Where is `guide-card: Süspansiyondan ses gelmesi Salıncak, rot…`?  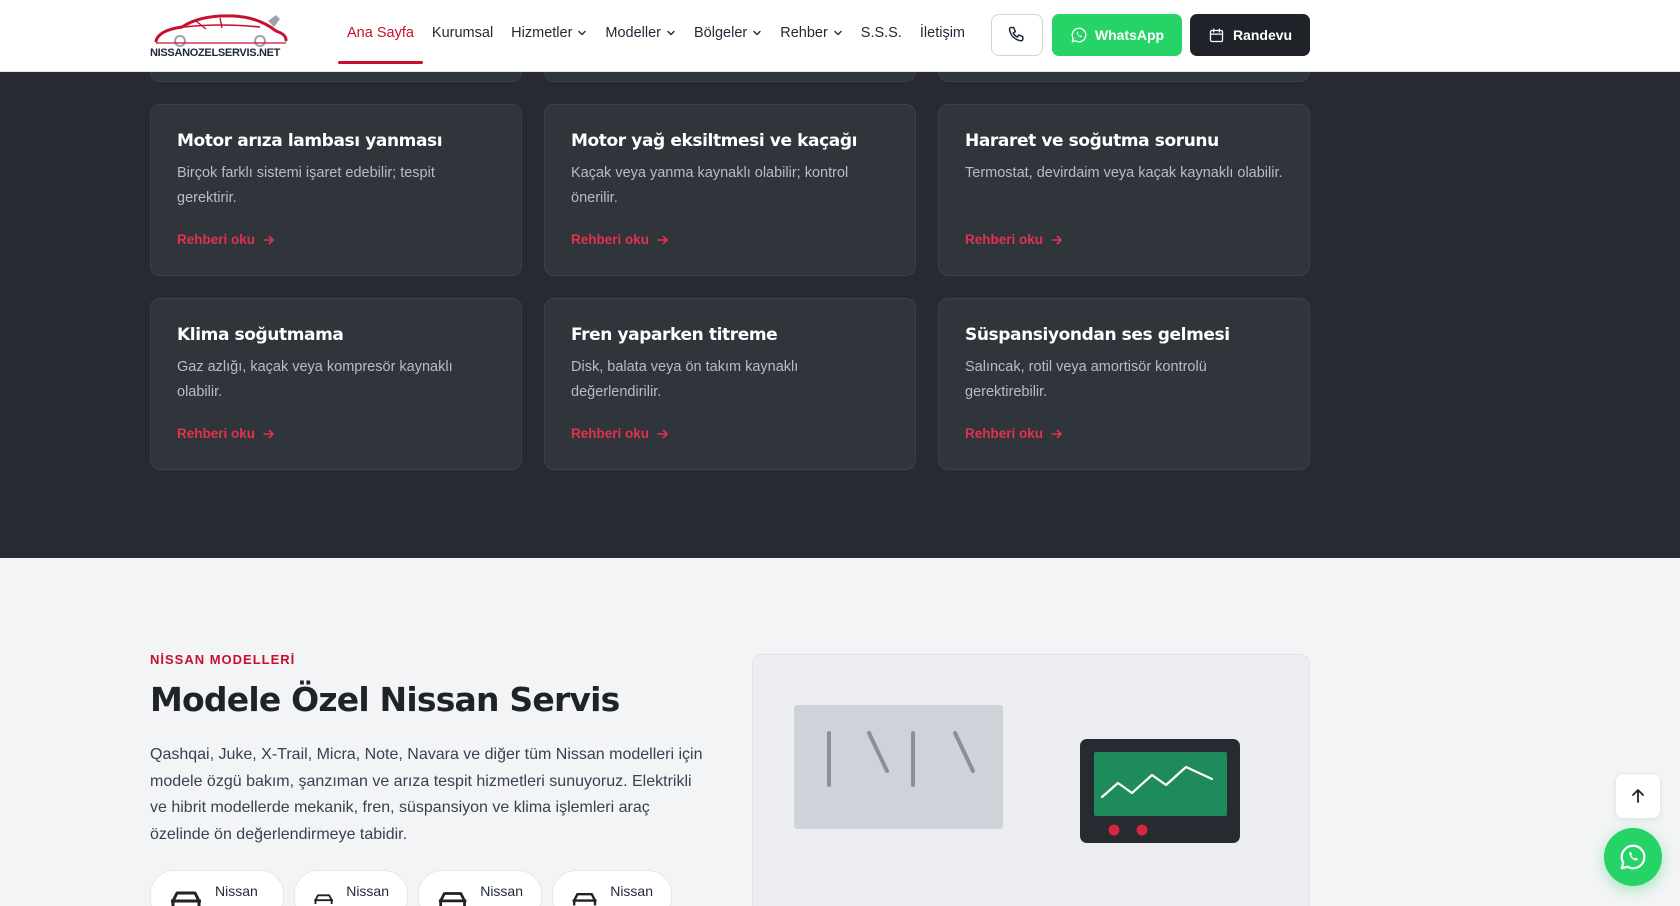 guide-card: Süspansiyondan ses gelmesi Salıncak, rot… is located at coordinates (1124, 384).